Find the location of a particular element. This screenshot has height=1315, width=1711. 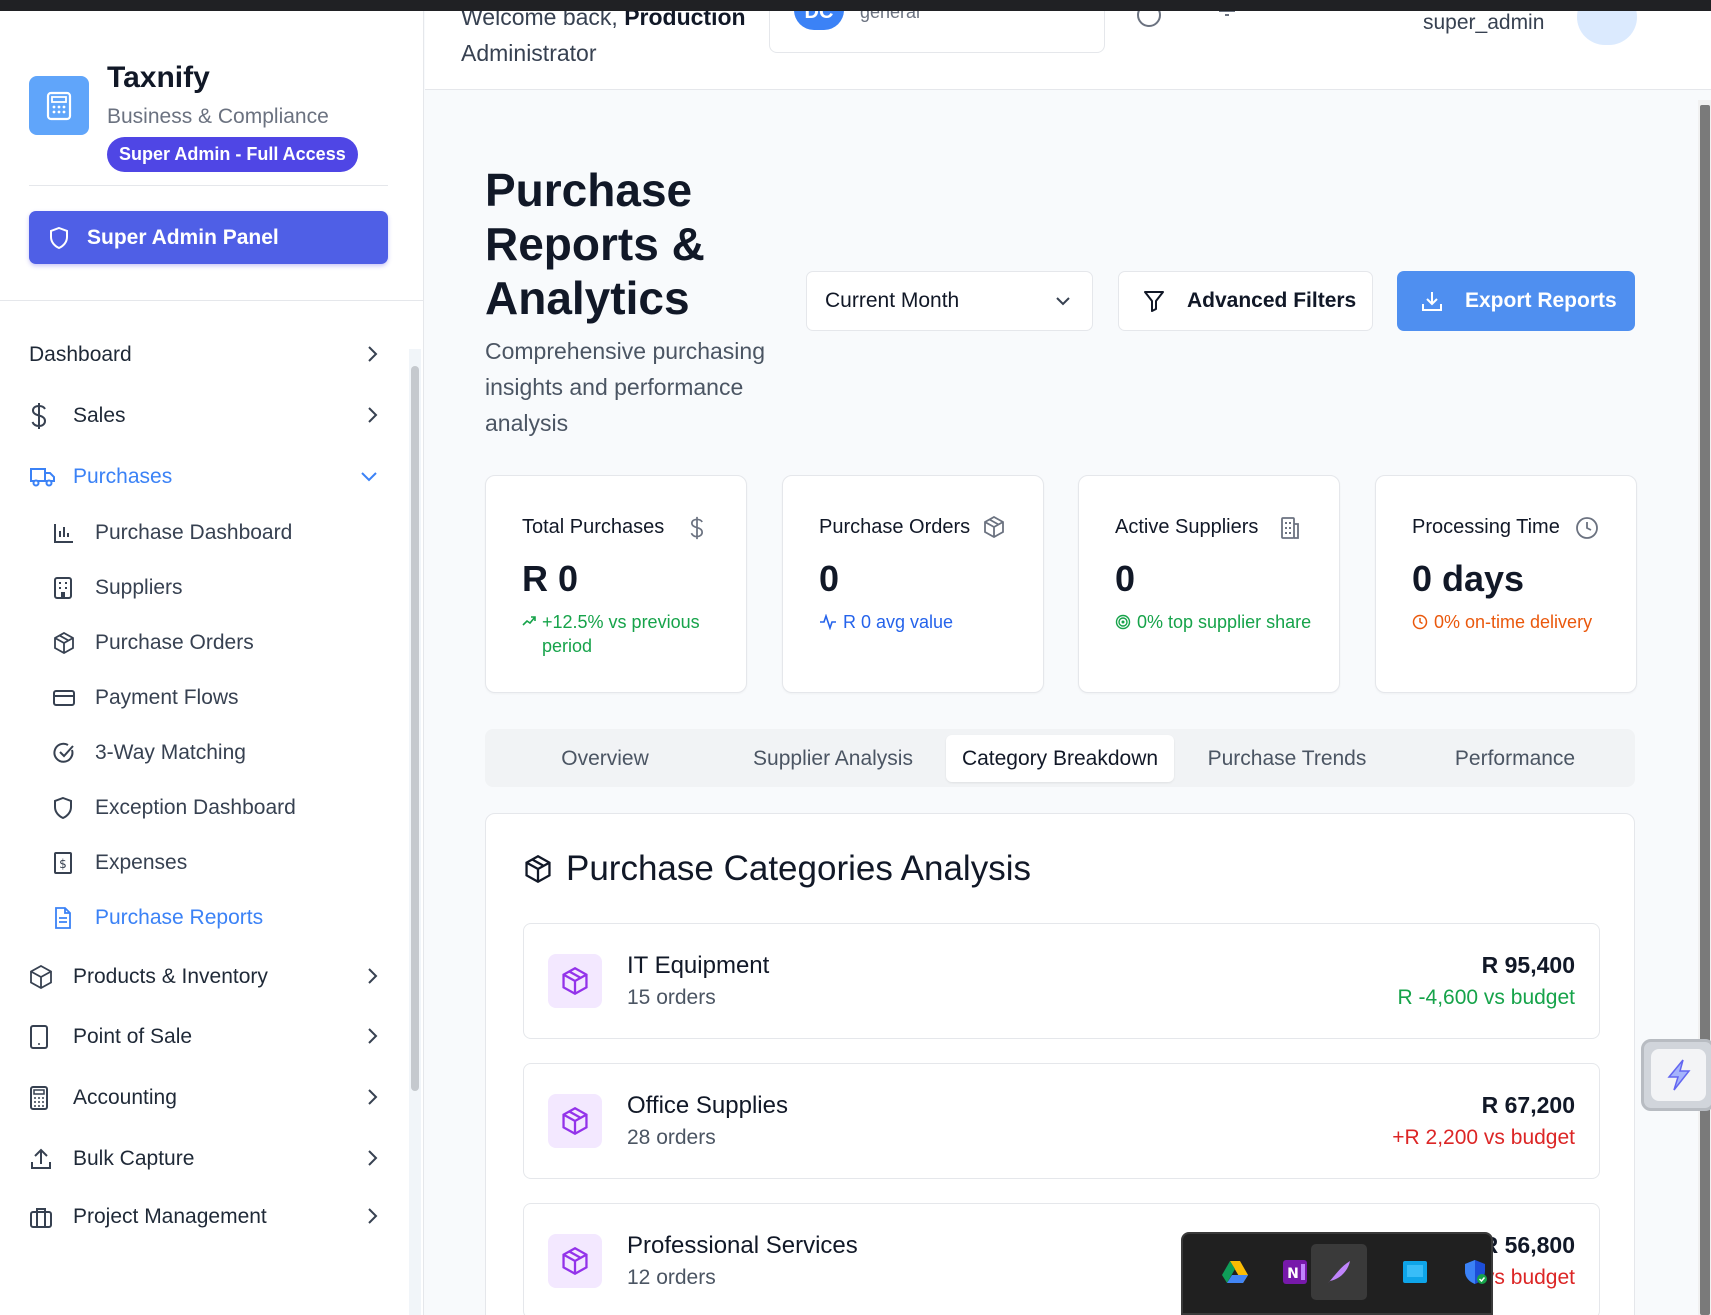

category-orders: 15 orders is located at coordinates (671, 997).